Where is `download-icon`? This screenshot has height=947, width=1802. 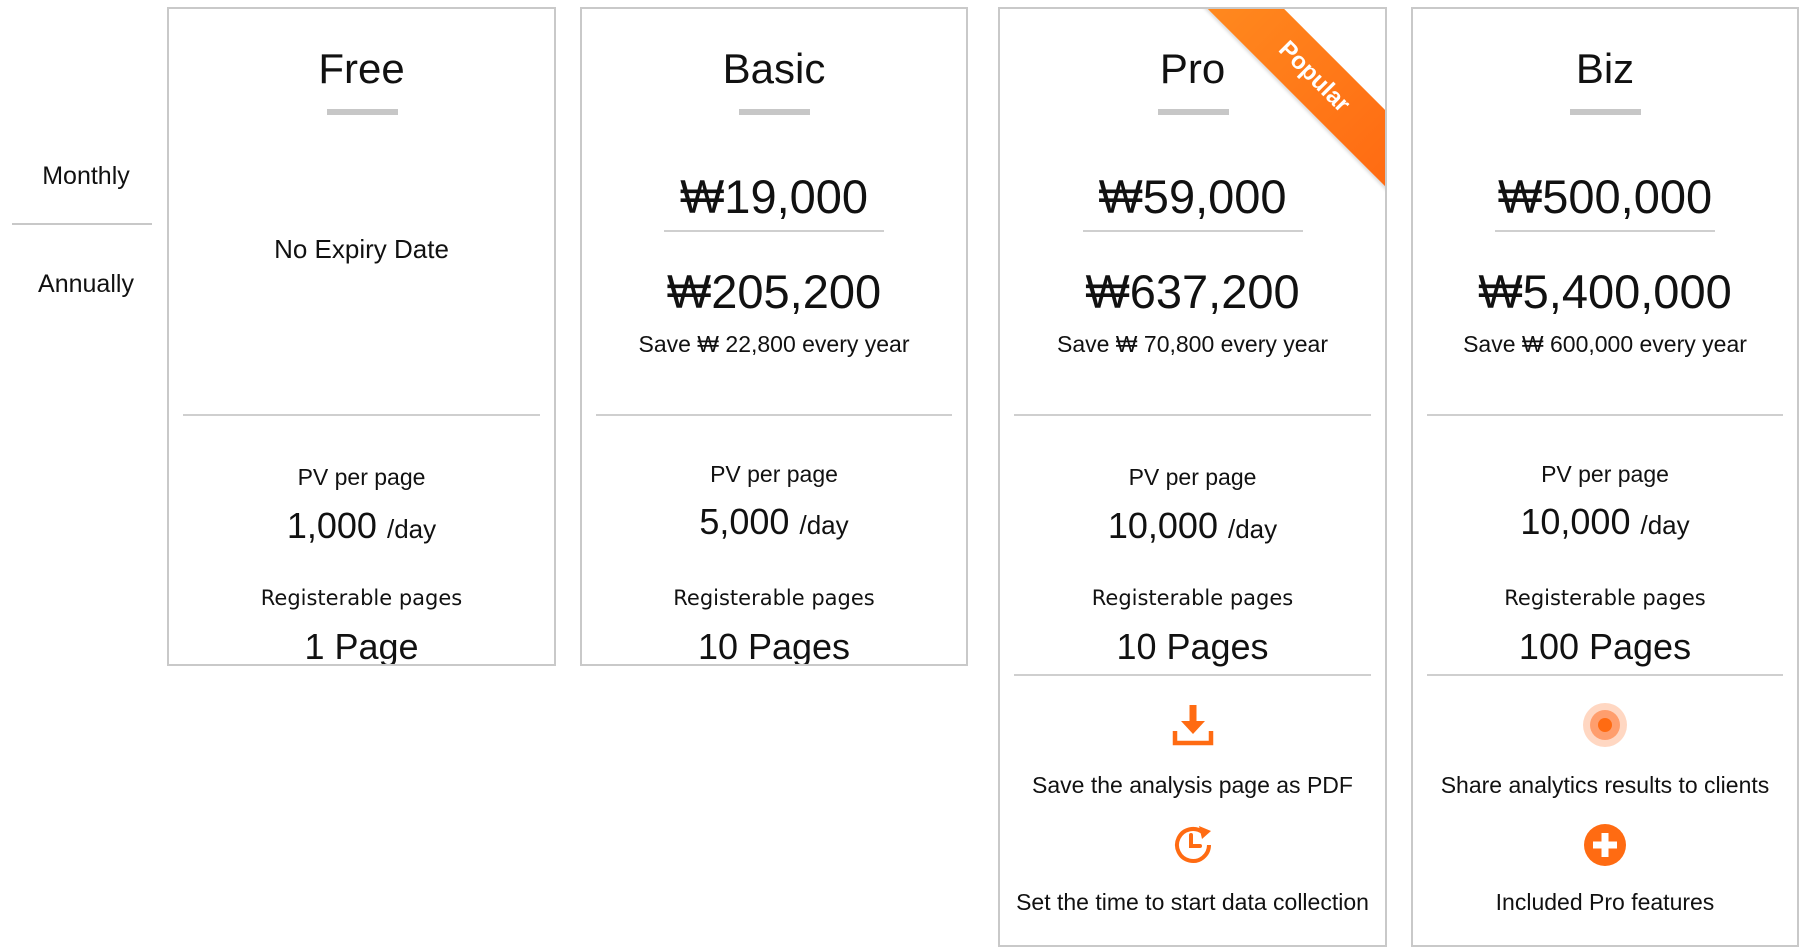 download-icon is located at coordinates (1192, 725).